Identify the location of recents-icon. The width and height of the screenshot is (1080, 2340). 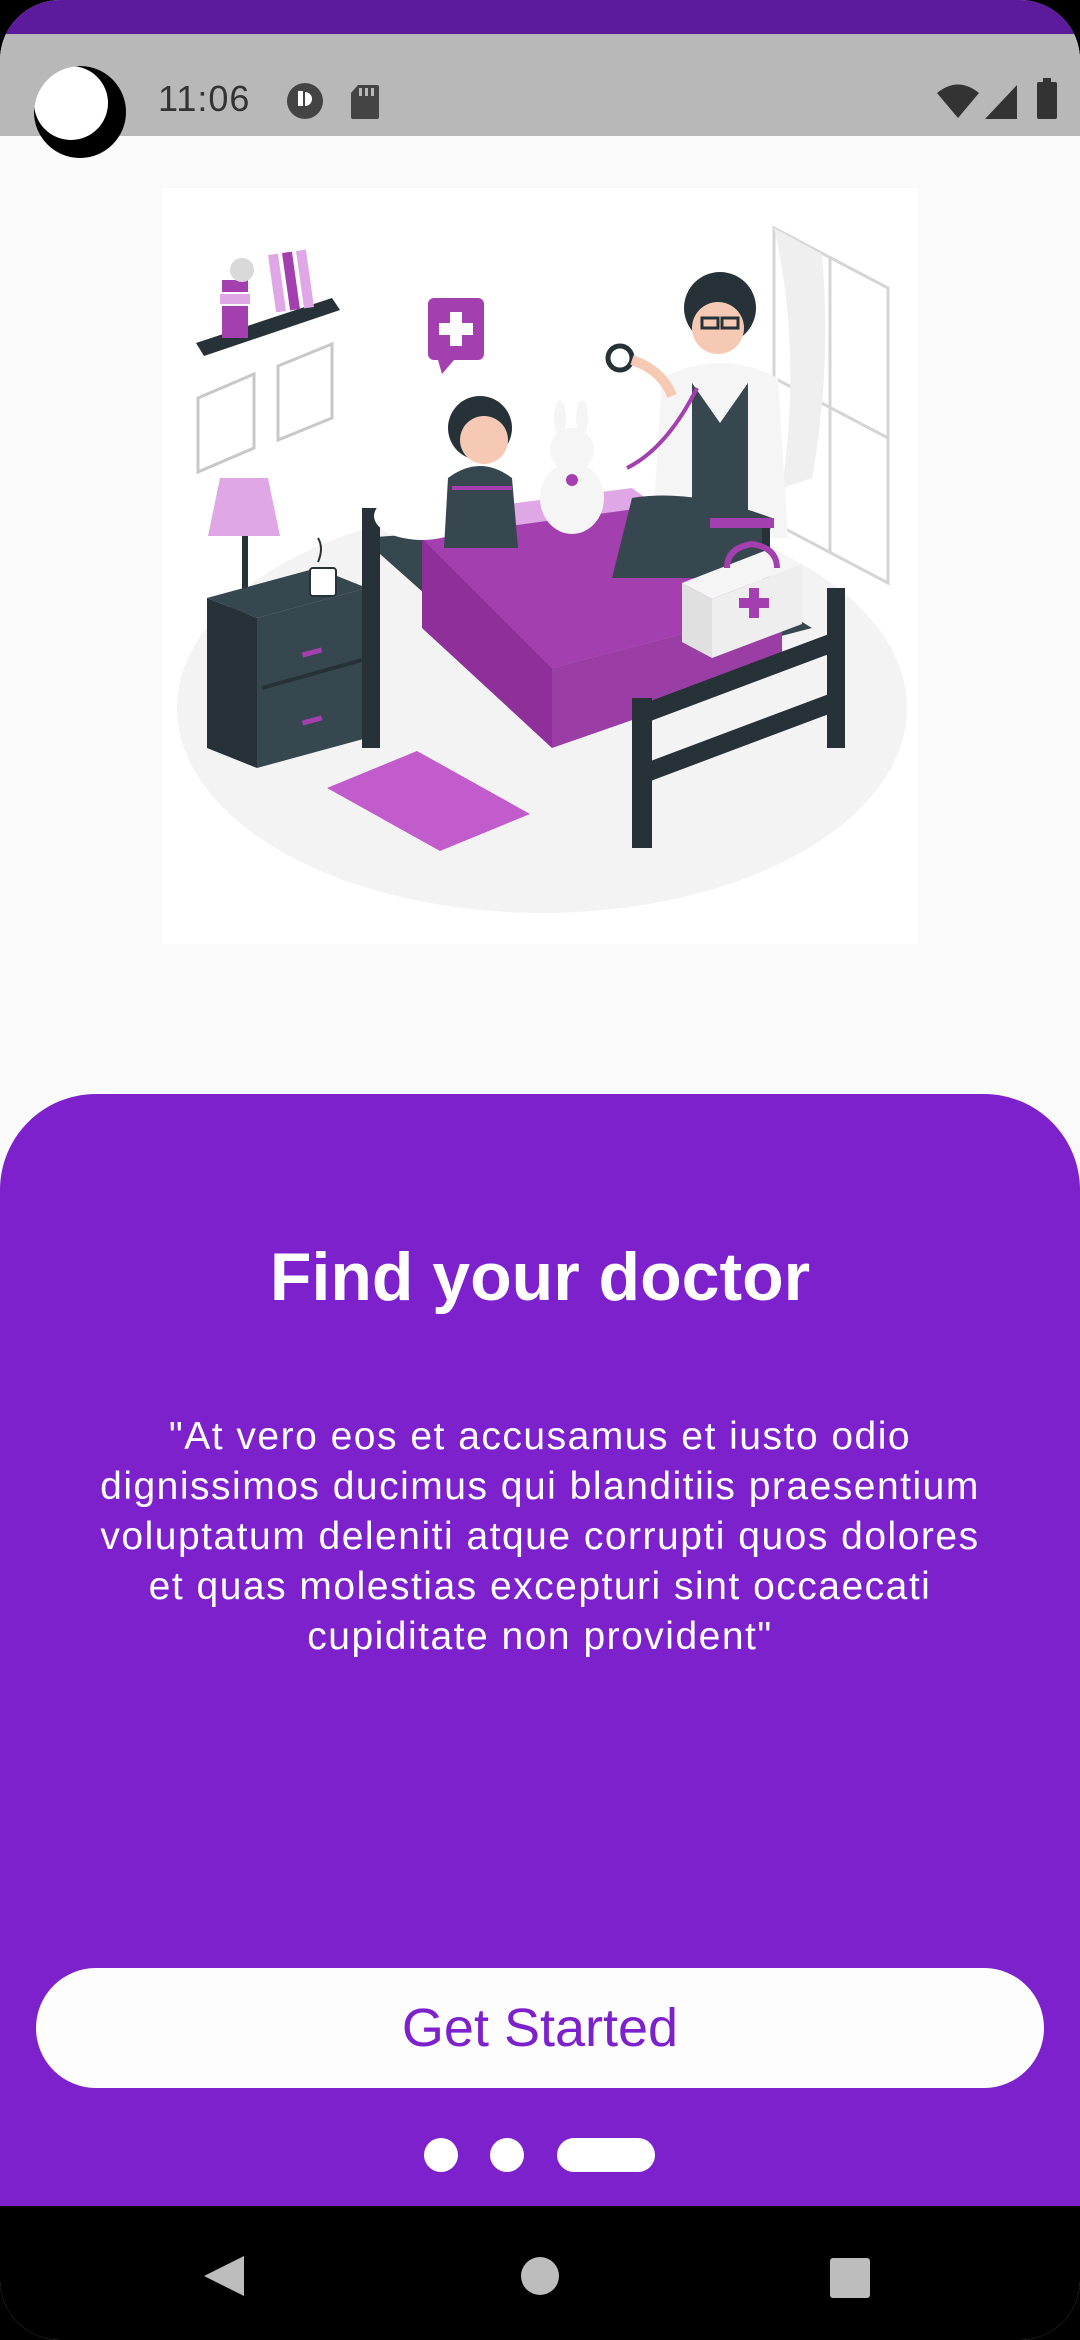
(850, 2278).